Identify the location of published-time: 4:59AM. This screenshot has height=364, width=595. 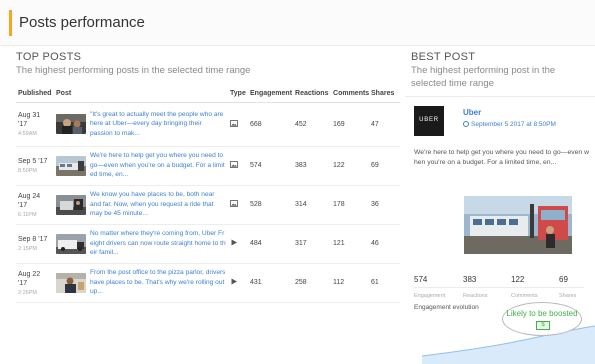
(27, 134).